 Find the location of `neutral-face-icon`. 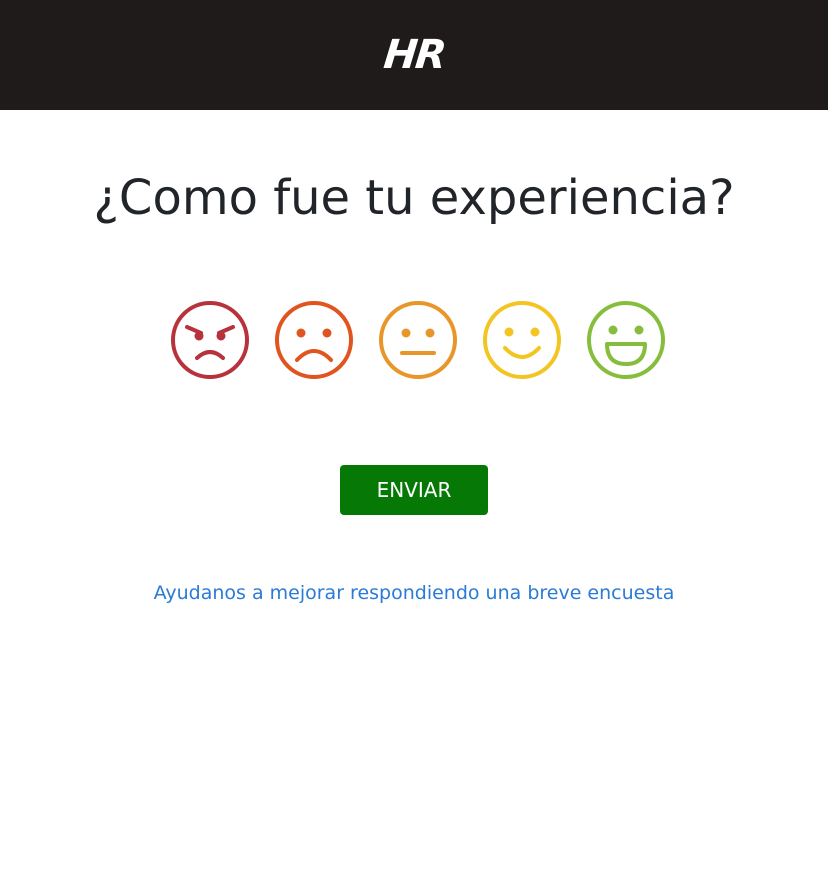

neutral-face-icon is located at coordinates (418, 340).